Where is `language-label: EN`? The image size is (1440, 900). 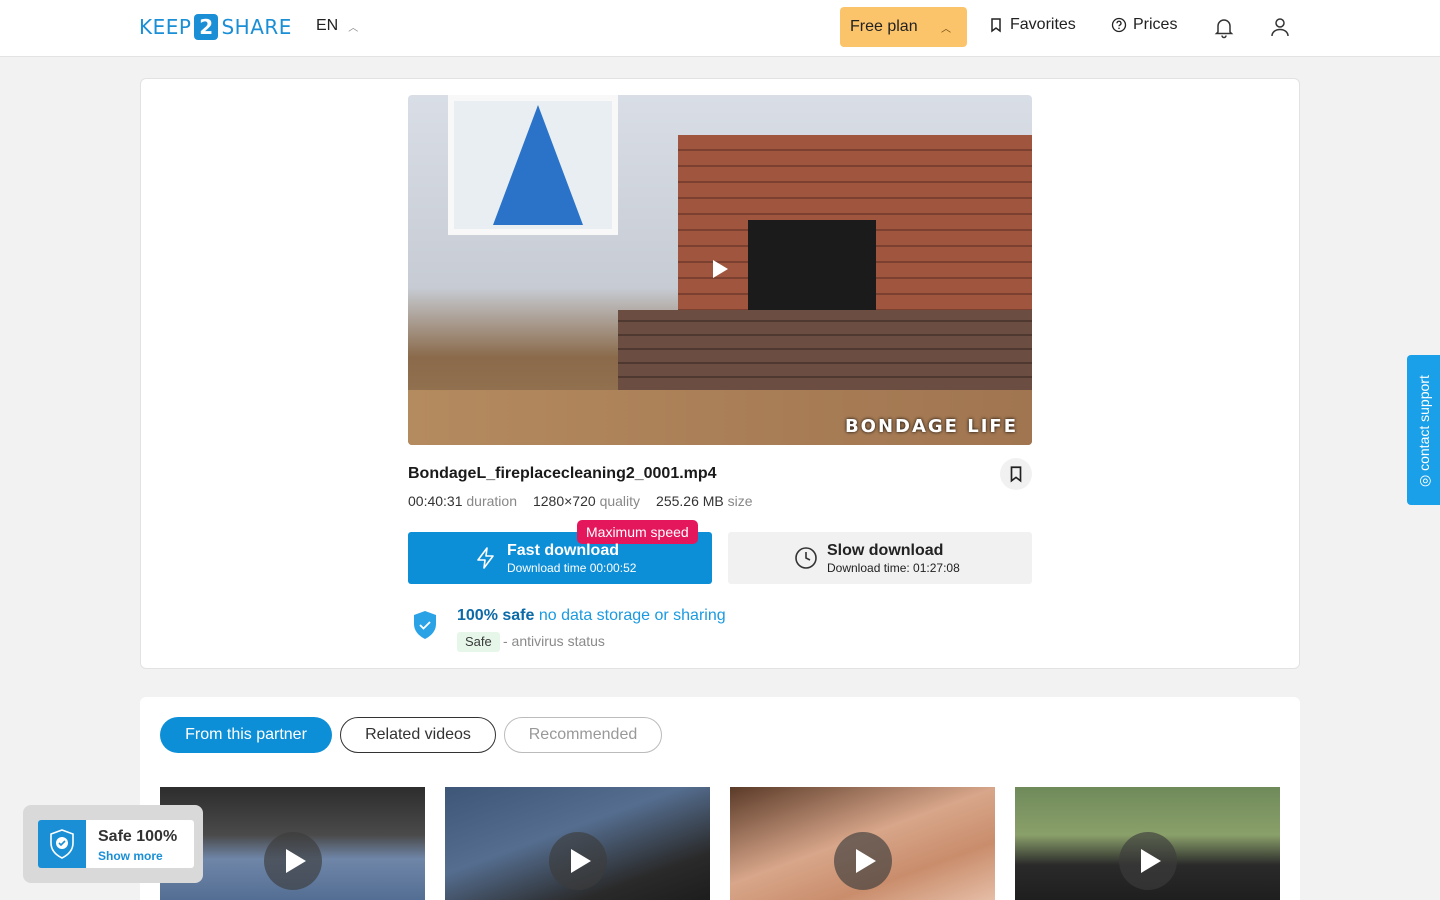
language-label: EN is located at coordinates (327, 25).